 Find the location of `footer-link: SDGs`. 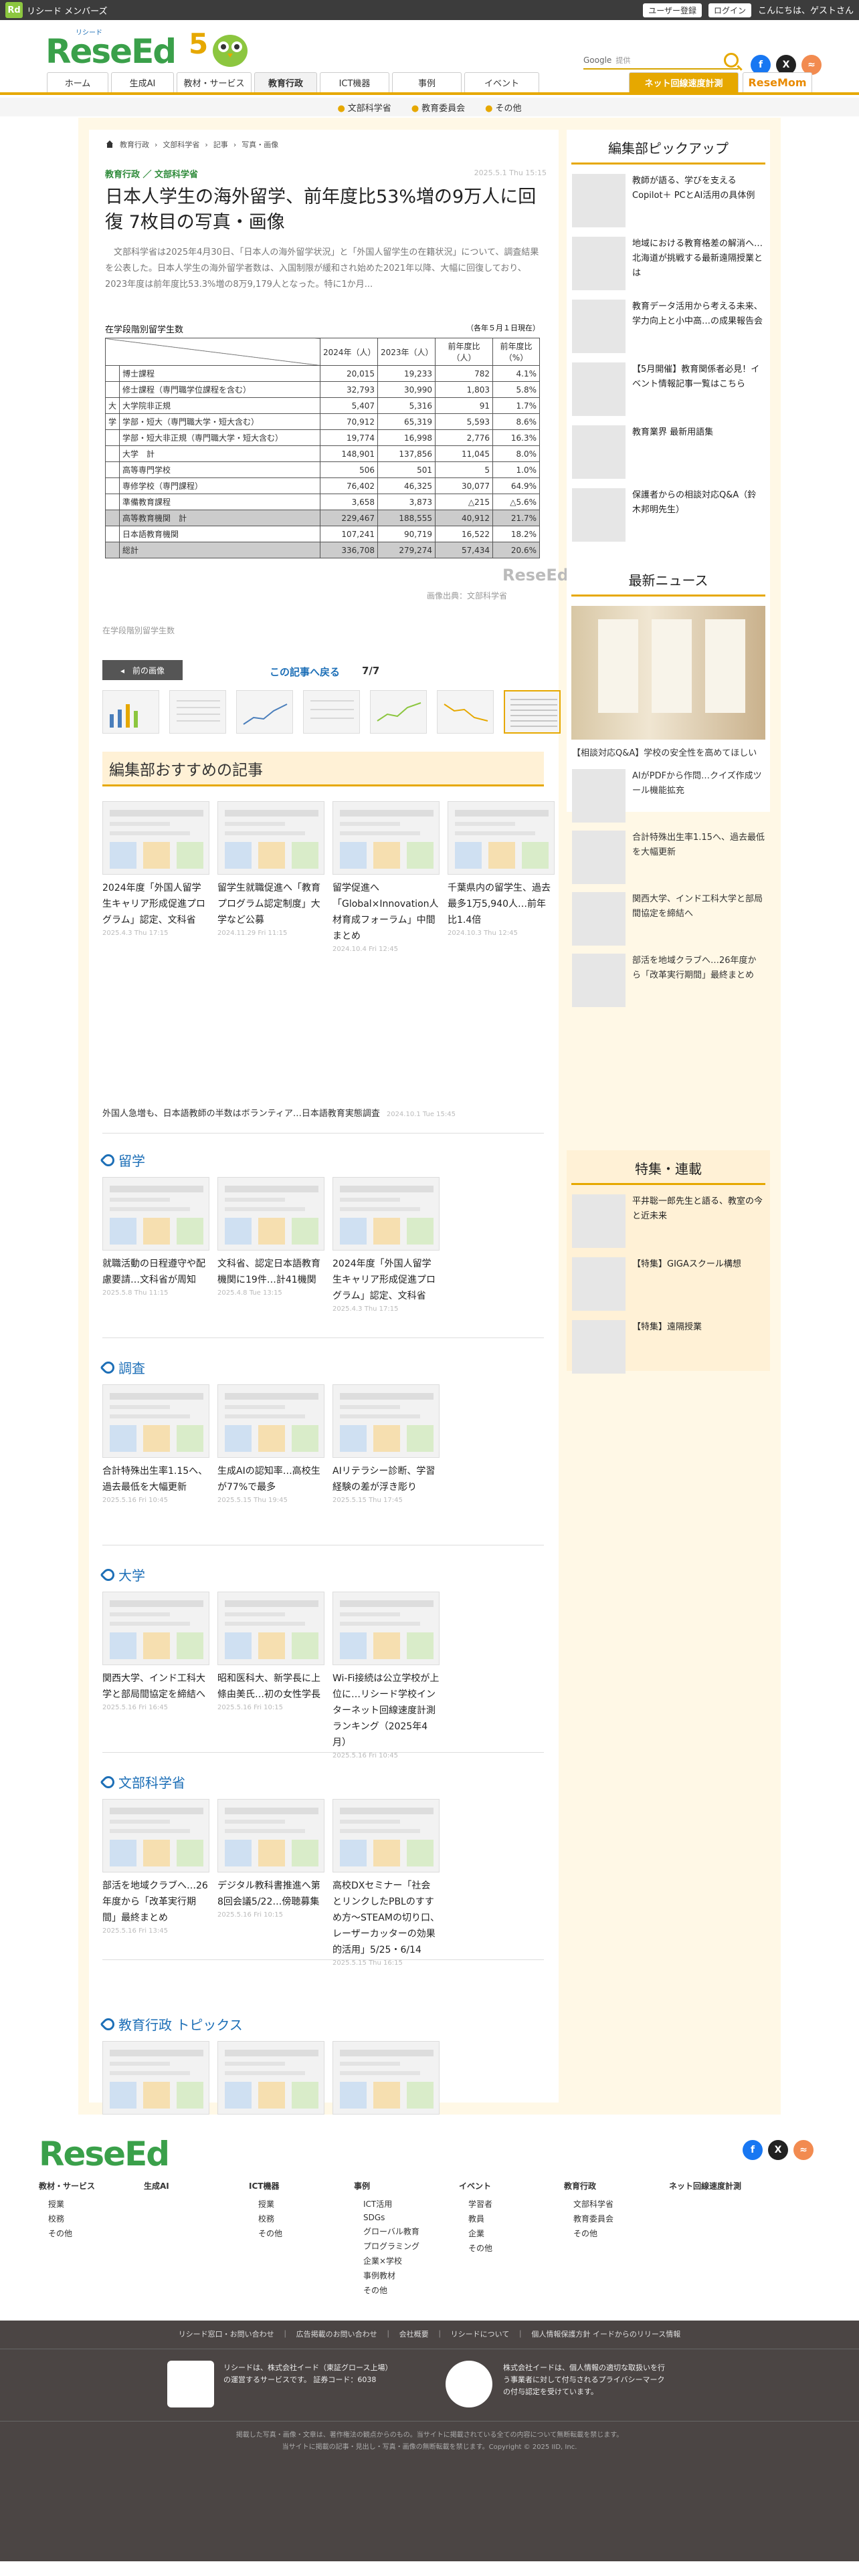

footer-link: SDGs is located at coordinates (397, 2217).